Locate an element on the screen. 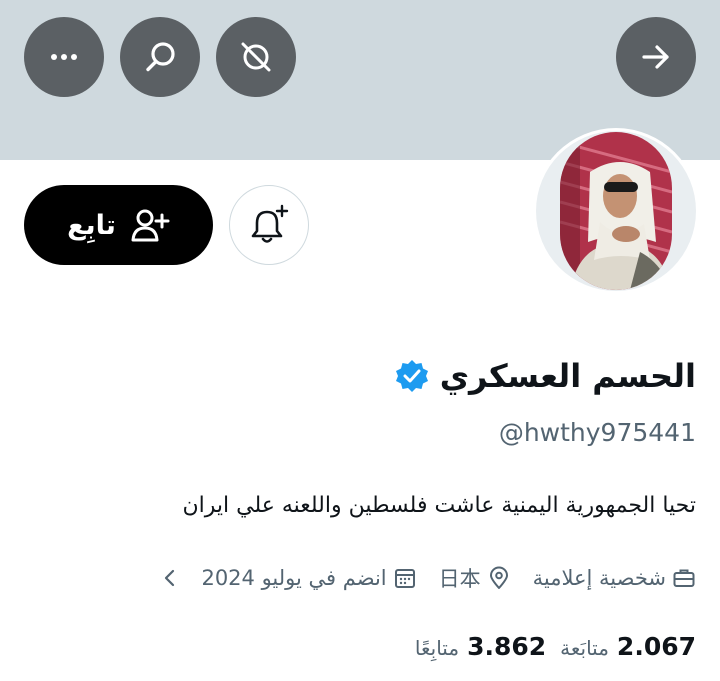 Image resolution: width=720 pixels, height=681 pixels. avatar is located at coordinates (616, 211).